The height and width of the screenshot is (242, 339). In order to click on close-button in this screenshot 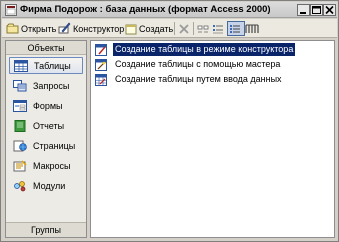, I will do `click(329, 10)`.